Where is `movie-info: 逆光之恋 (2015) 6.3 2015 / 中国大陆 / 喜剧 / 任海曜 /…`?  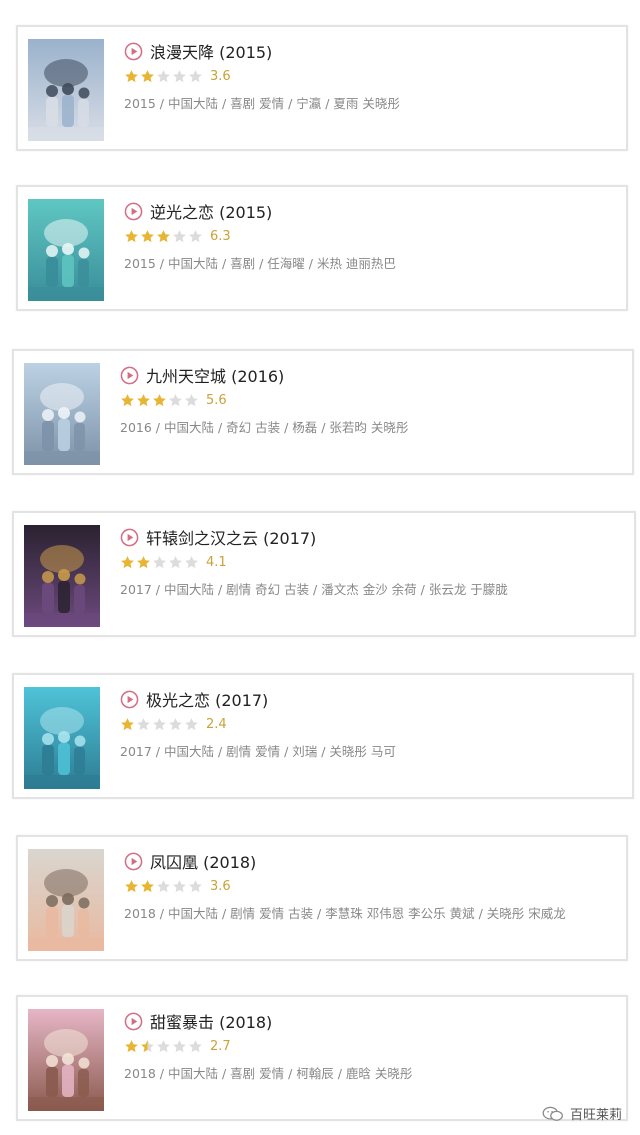 movie-info: 逆光之恋 (2015) 6.3 2015 / 中国大陆 / 喜剧 / 任海曜 /… is located at coordinates (370, 237).